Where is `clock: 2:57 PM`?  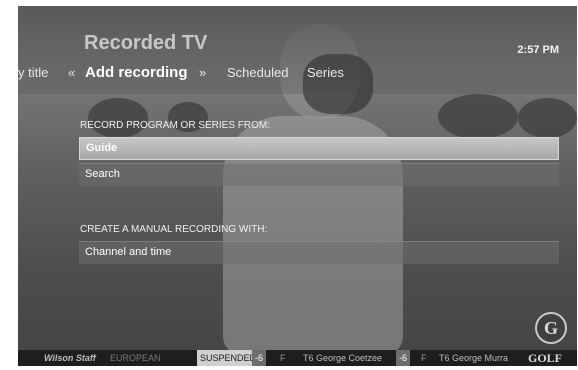 clock: 2:57 PM is located at coordinates (538, 50).